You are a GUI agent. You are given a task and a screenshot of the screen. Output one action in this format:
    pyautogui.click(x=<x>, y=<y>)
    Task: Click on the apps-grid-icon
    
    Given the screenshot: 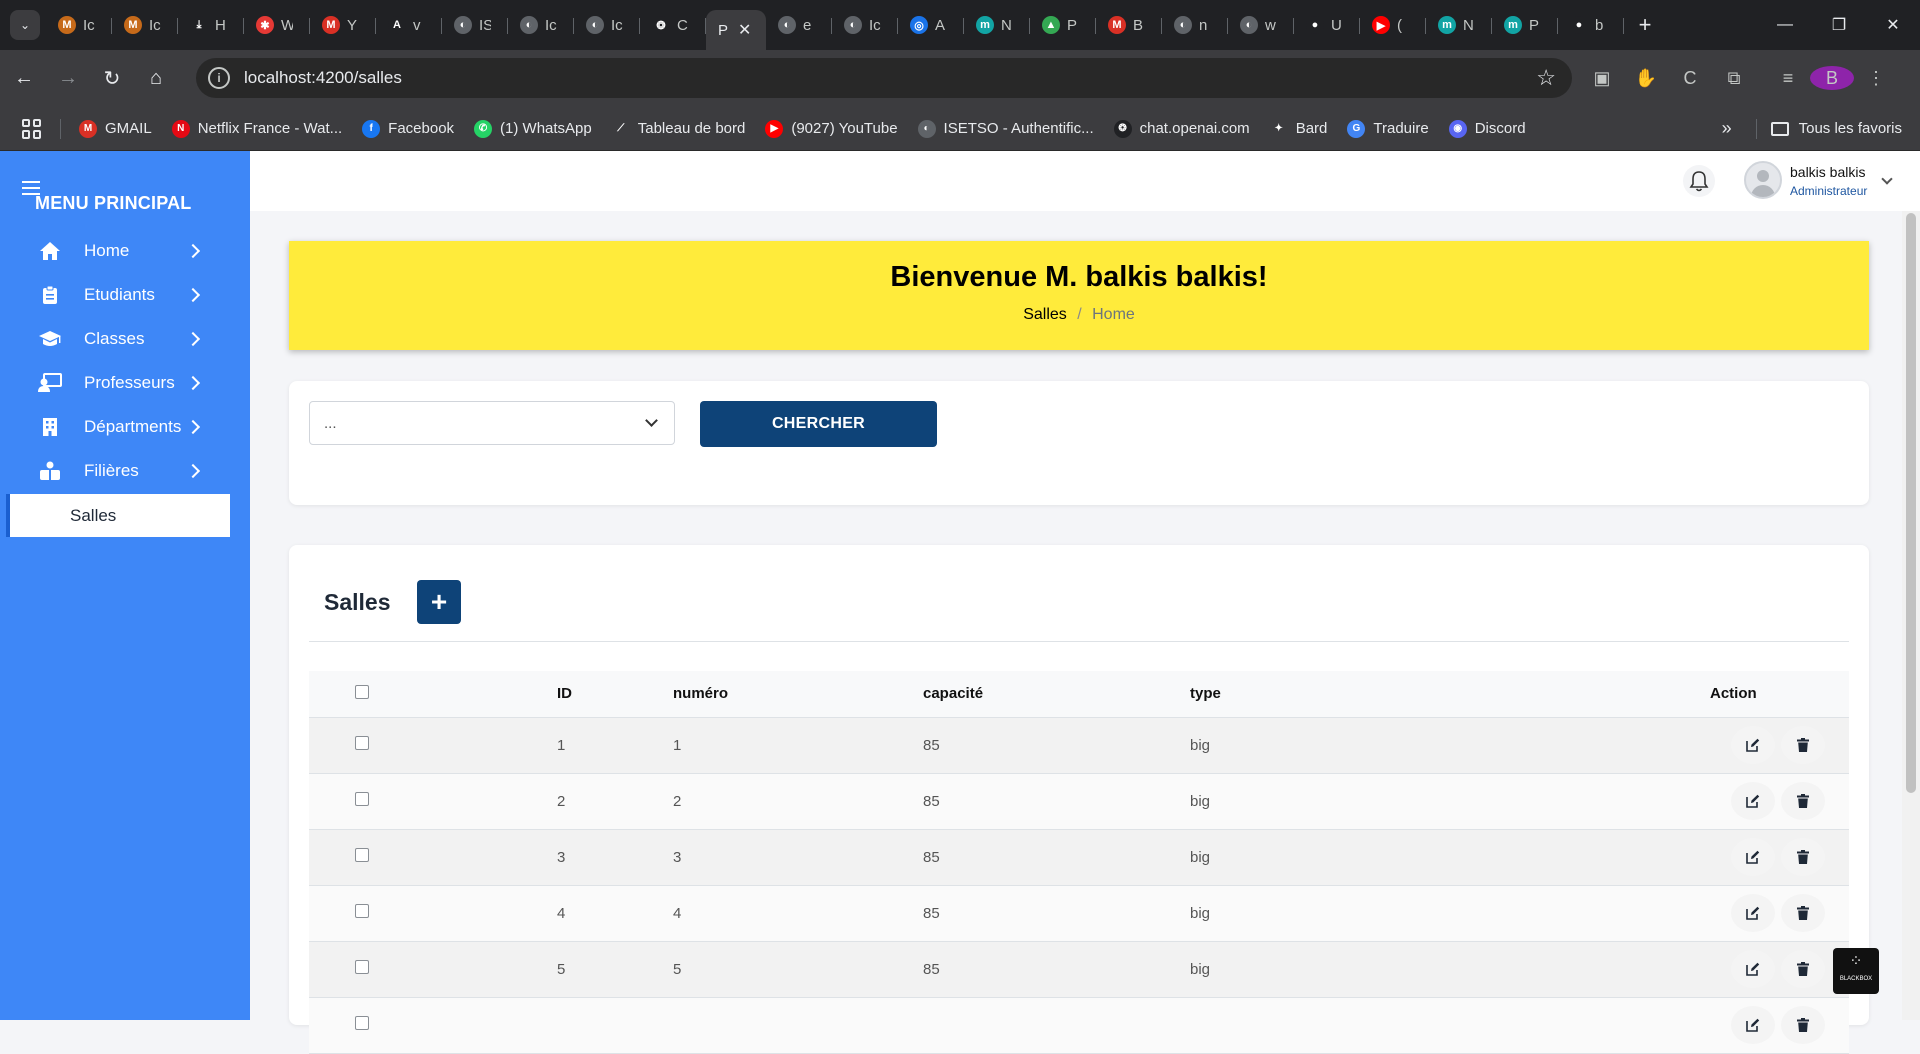 What is the action you would take?
    pyautogui.click(x=32, y=128)
    